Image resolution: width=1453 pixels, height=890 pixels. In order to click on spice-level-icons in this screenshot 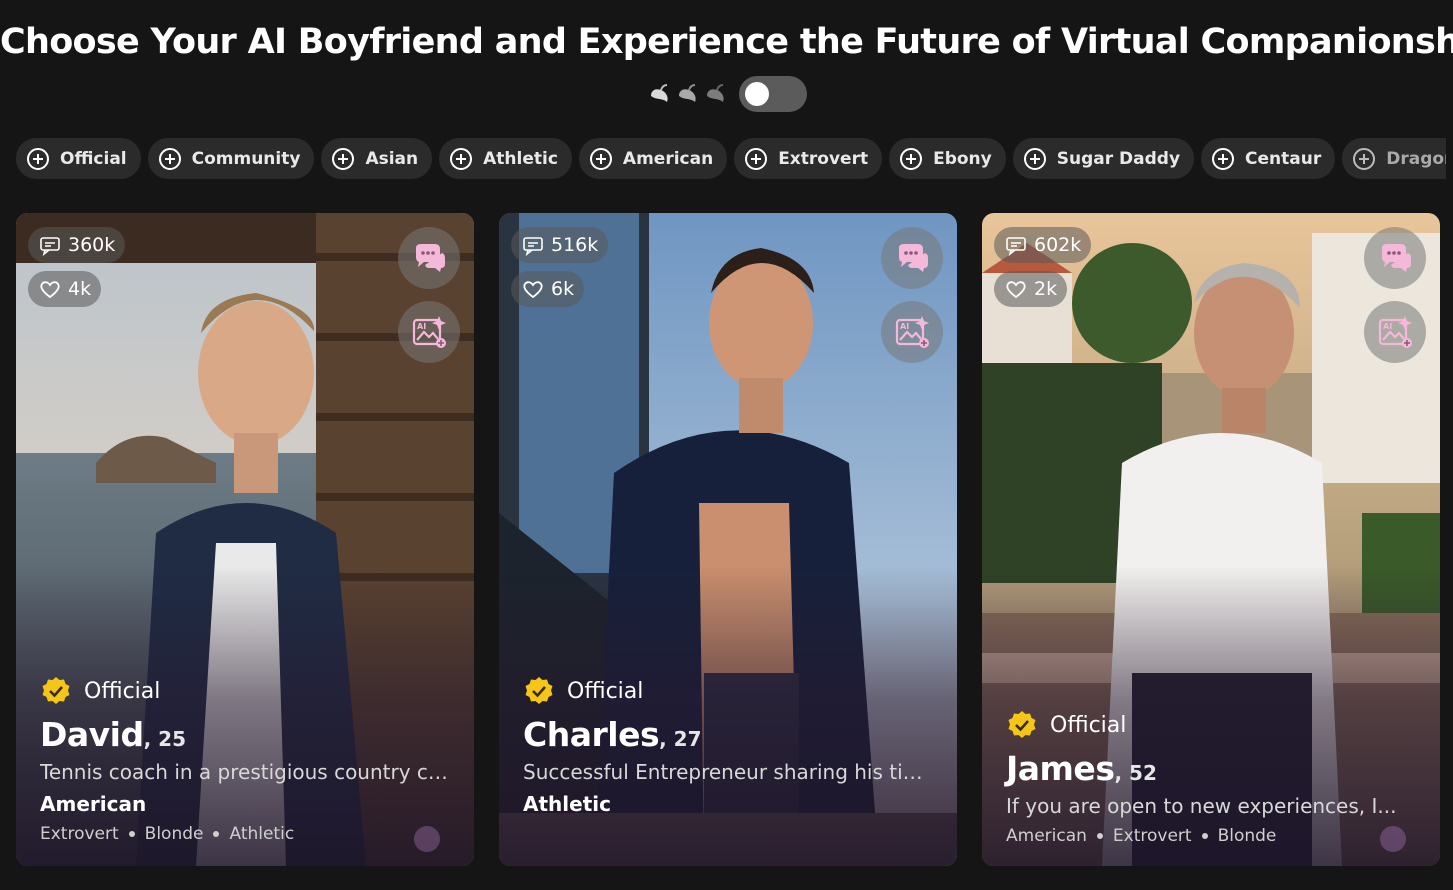, I will do `click(688, 94)`.